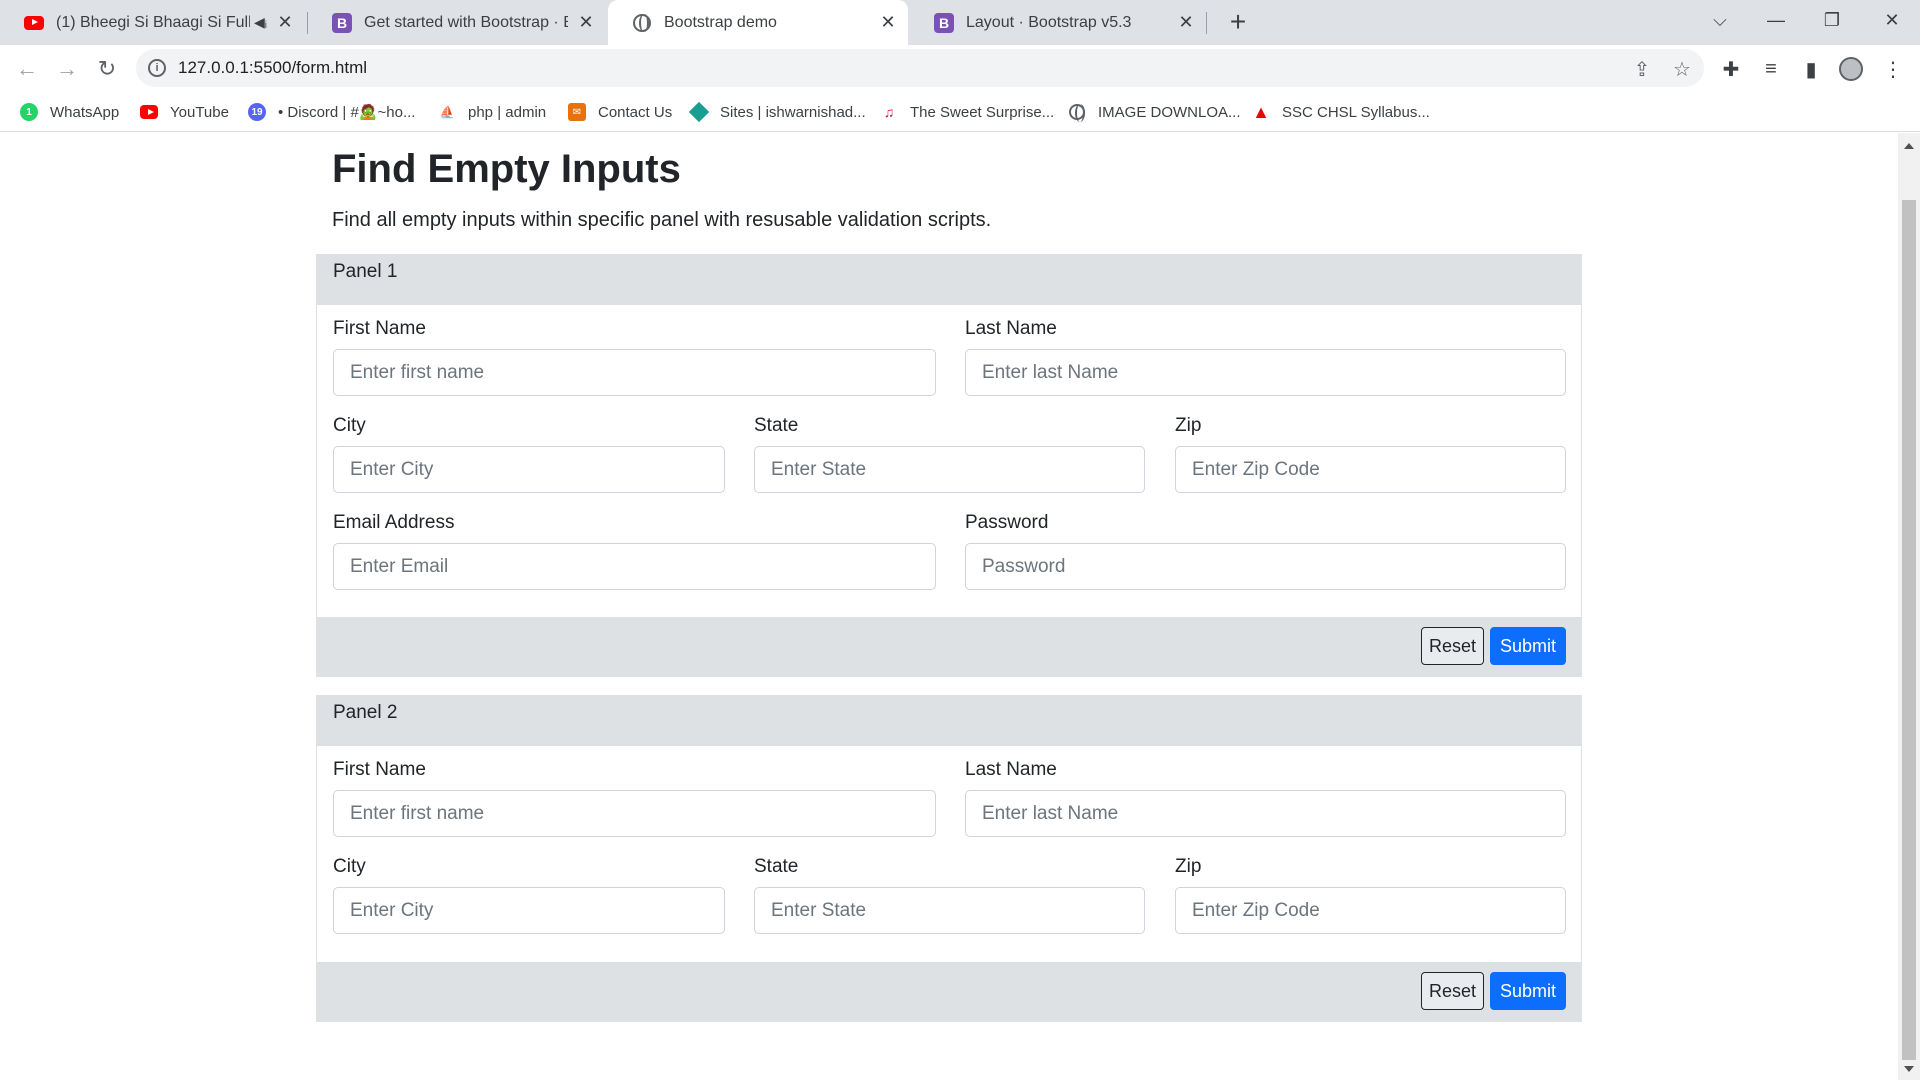 The image size is (1920, 1080). What do you see at coordinates (1832, 20) in the screenshot?
I see `restore-icon: ❐` at bounding box center [1832, 20].